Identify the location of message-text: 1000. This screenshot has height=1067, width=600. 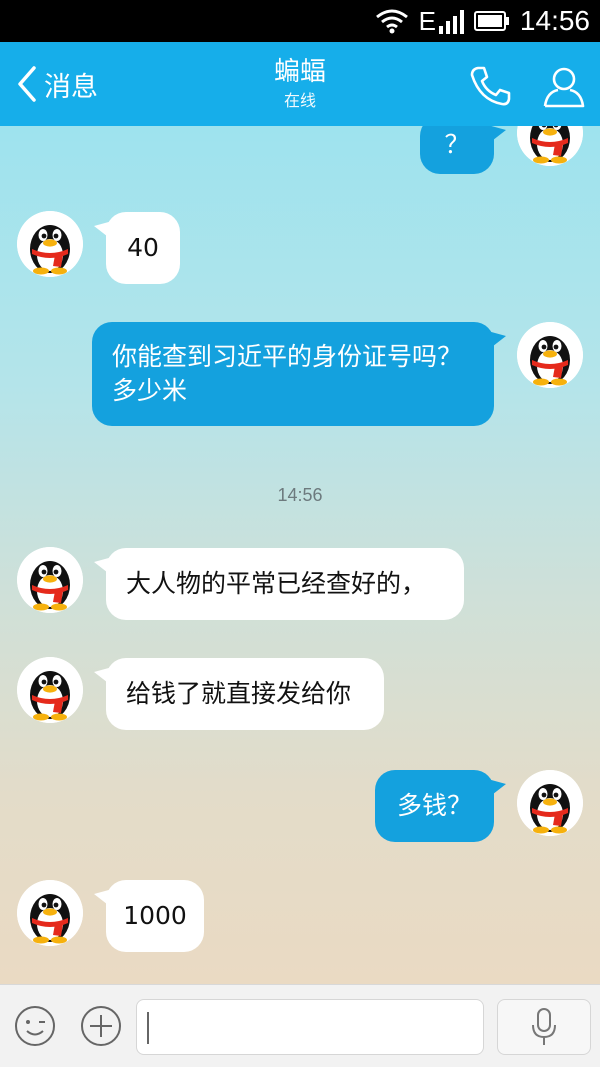
(155, 915).